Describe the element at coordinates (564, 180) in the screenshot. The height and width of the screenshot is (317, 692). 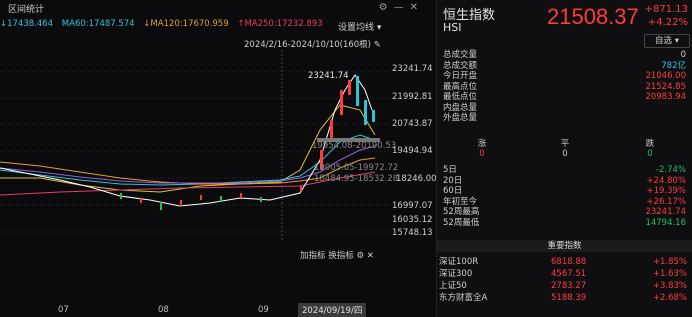
I see `period-row: 20日 +24.80%` at that location.